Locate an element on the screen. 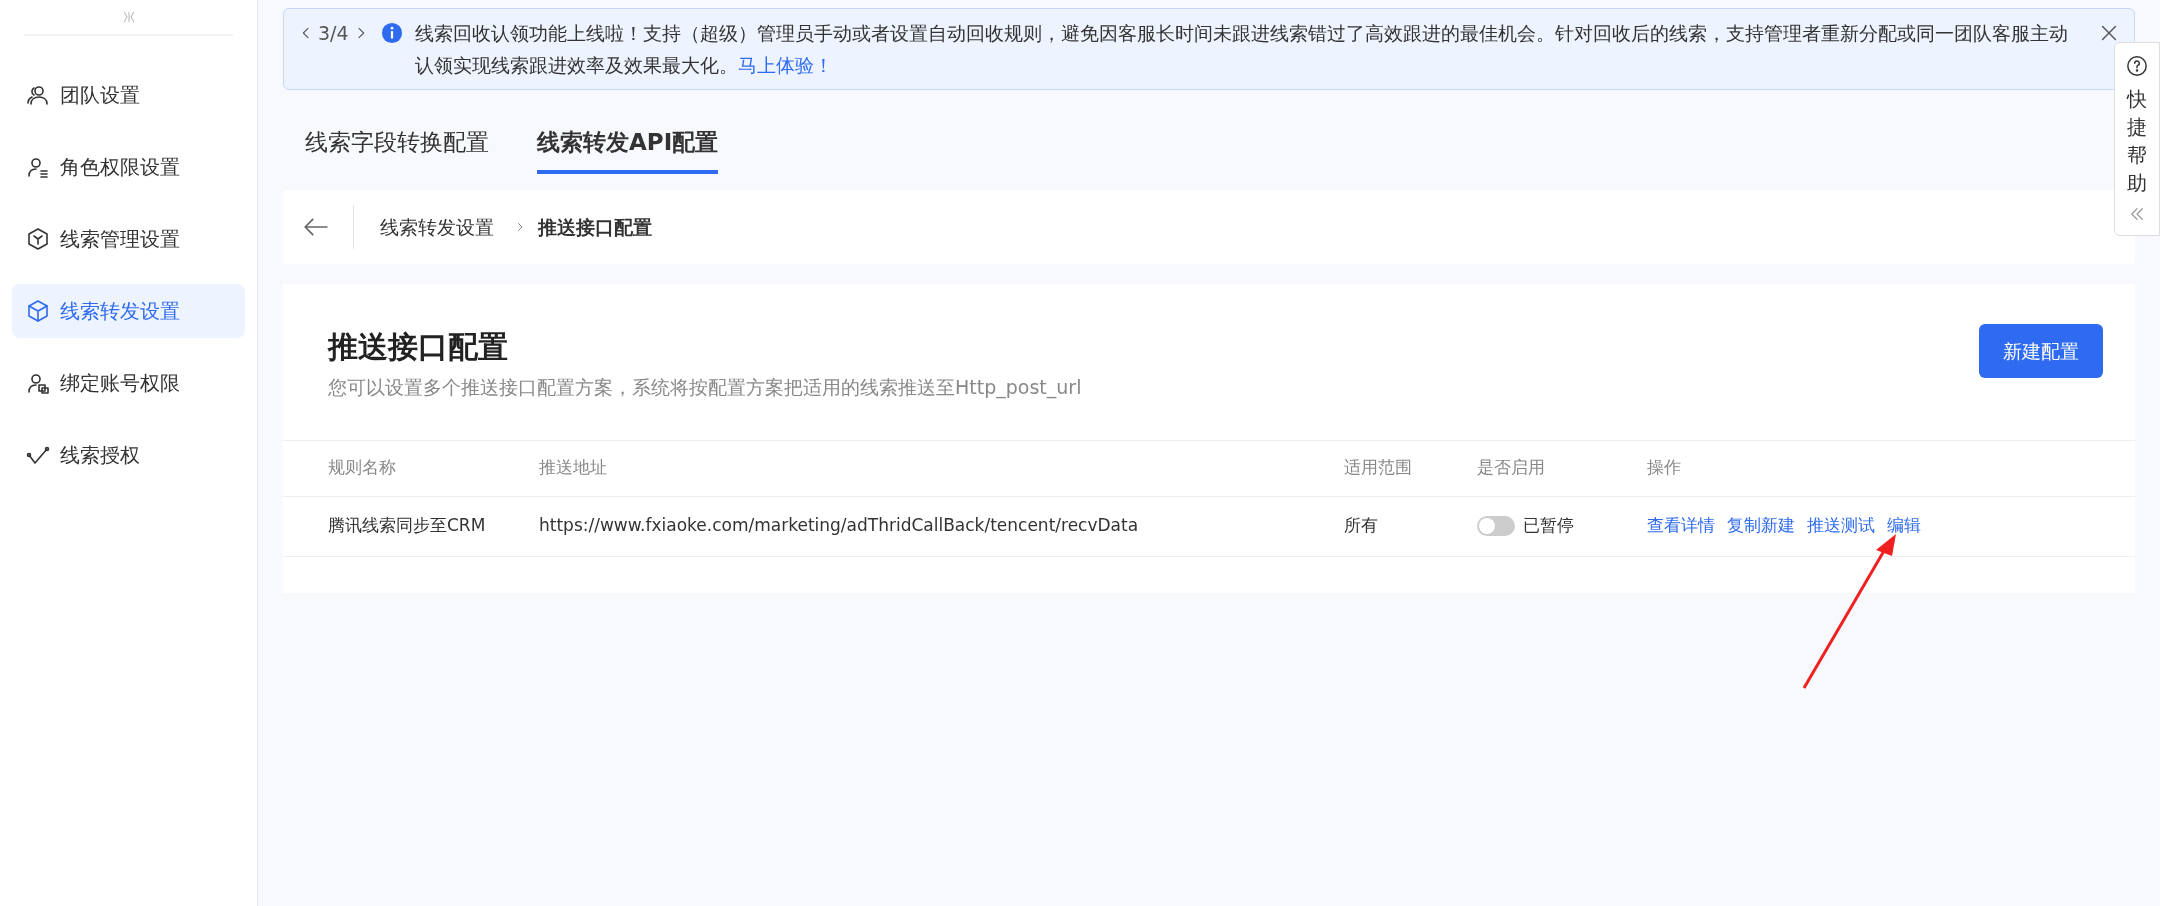  table-cell: 腾讯线索同步至CRM is located at coordinates (410, 526).